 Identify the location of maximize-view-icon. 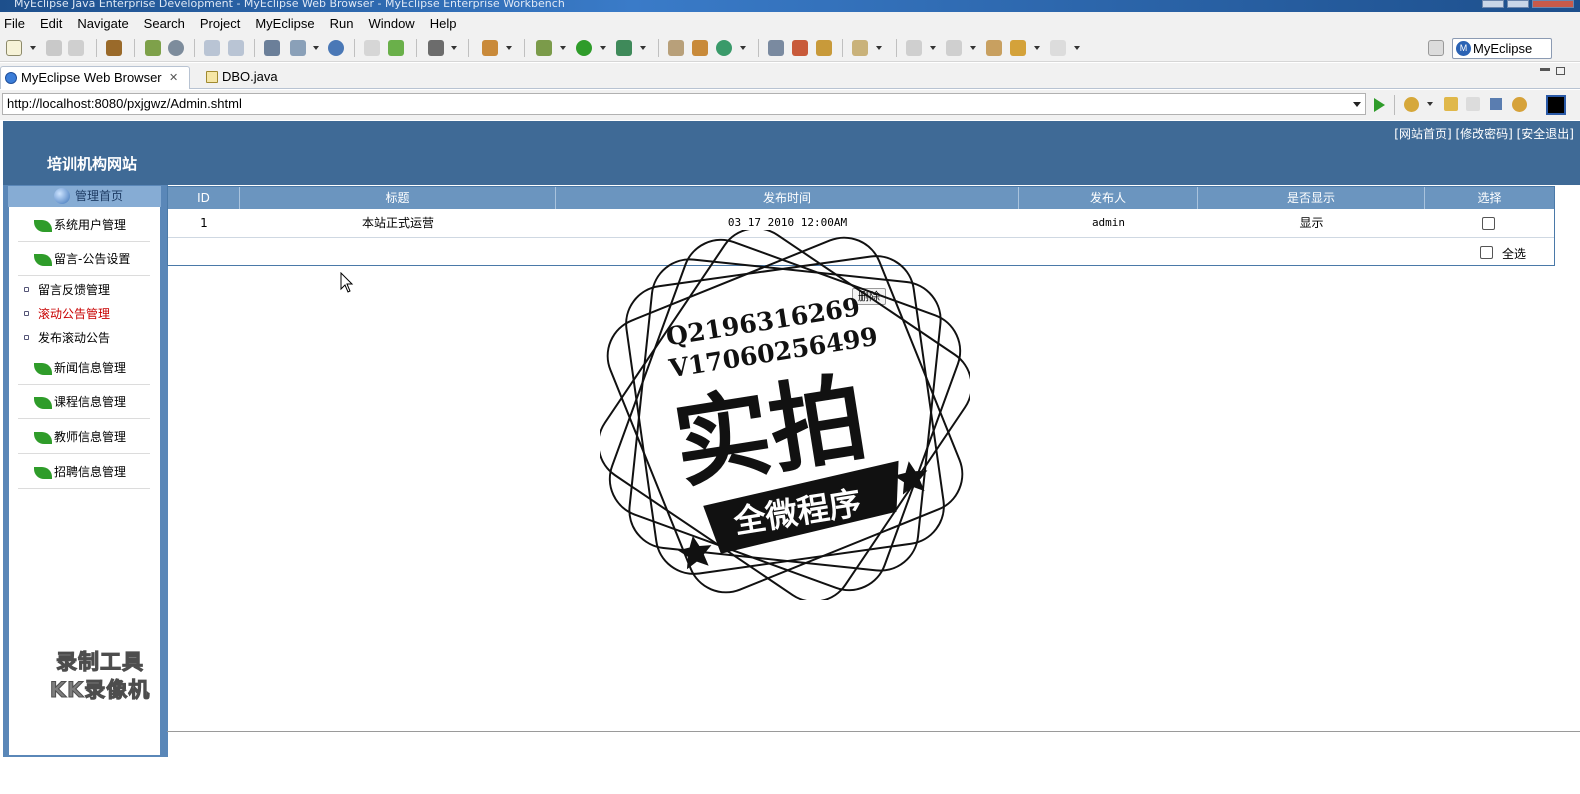
(1560, 71).